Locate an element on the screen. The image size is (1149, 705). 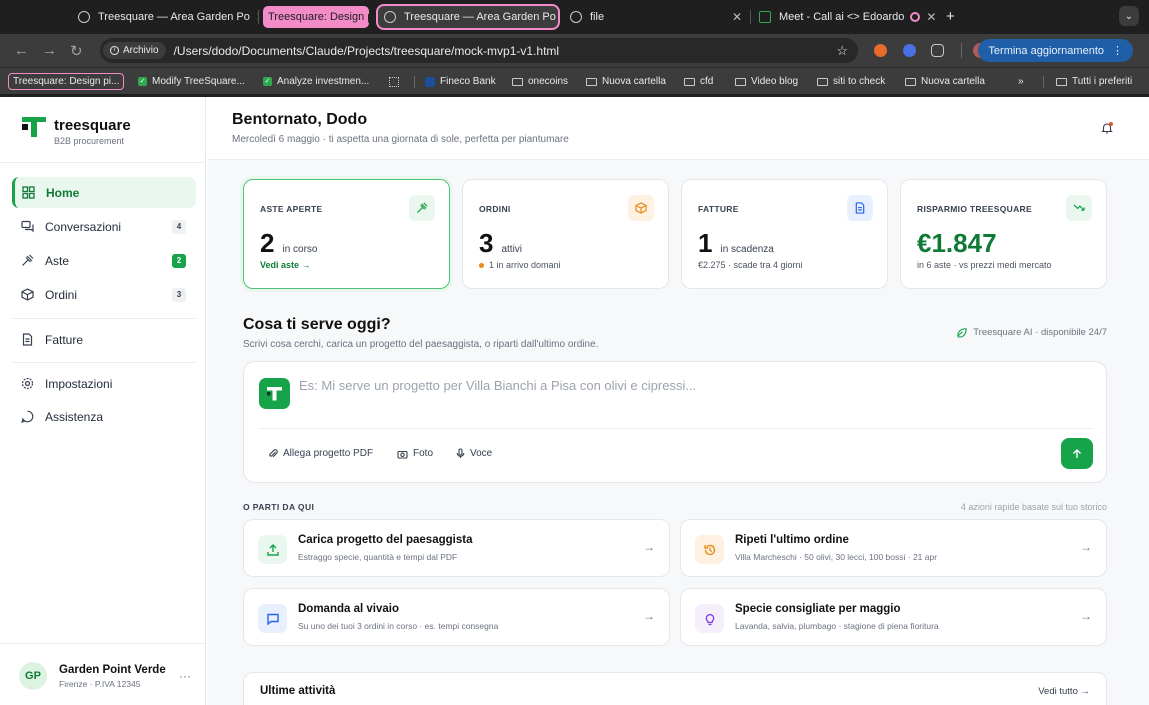
bookmark-folder: Tutti i preferiti is located at coordinates (1094, 81).